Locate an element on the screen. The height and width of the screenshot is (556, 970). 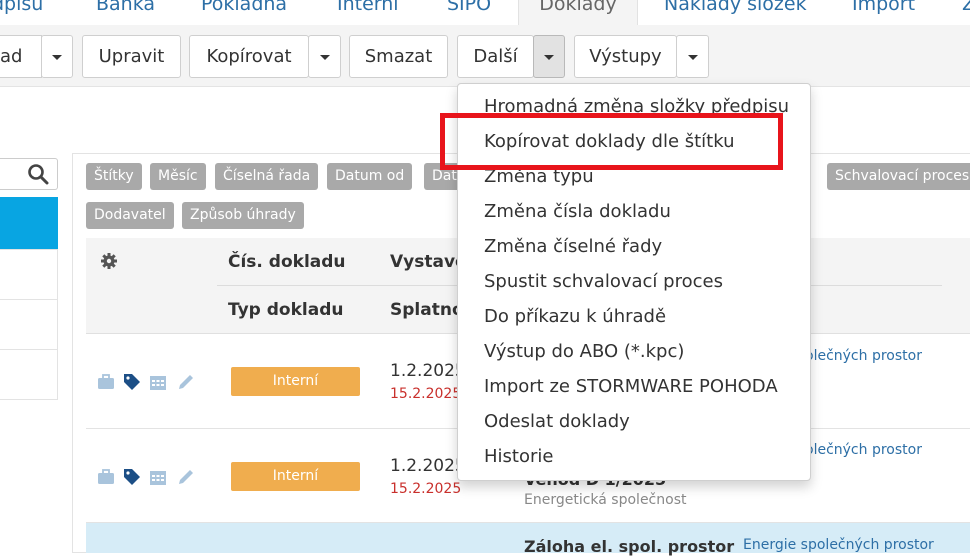
add-dropdown-toggle is located at coordinates (57, 56).